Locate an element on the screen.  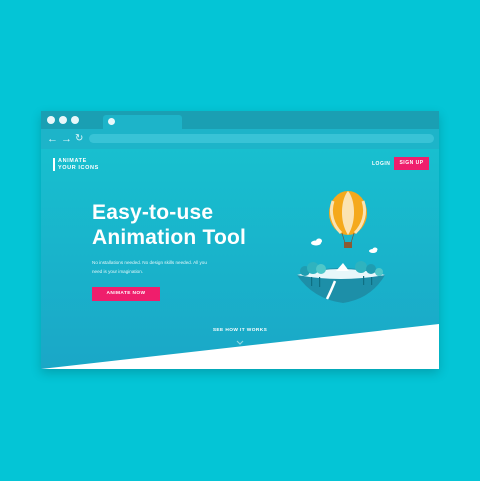
floating-island-illustration is located at coordinates (341, 282).